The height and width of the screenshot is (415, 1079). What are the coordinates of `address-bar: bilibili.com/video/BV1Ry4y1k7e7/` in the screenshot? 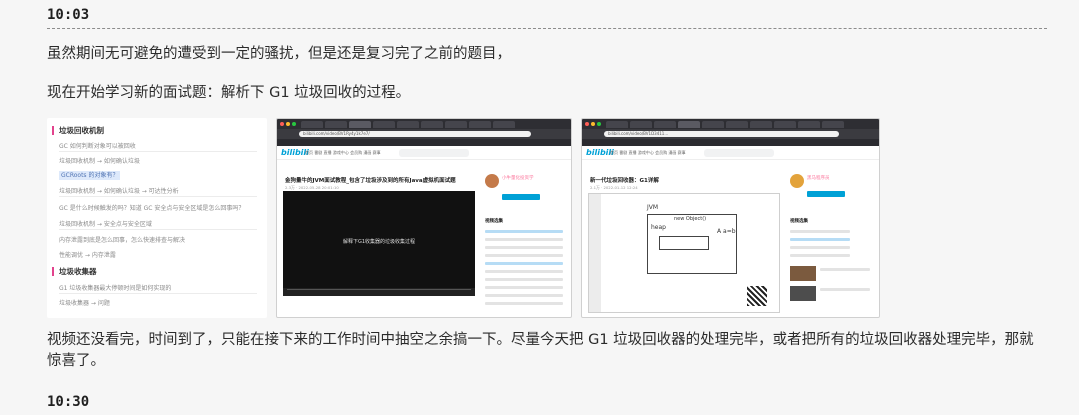 It's located at (424, 134).